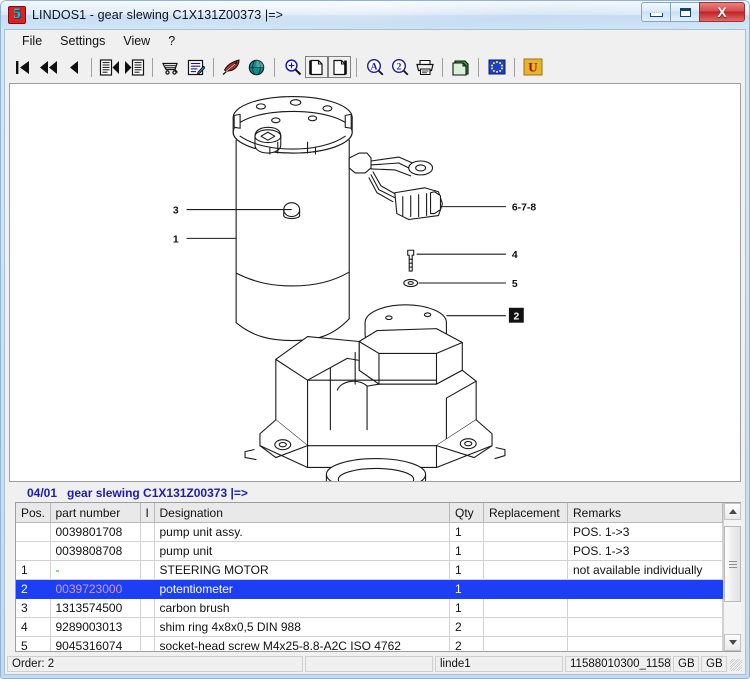 Image resolution: width=750 pixels, height=679 pixels. What do you see at coordinates (302, 551) in the screenshot?
I see `cell-designation: pump unit` at bounding box center [302, 551].